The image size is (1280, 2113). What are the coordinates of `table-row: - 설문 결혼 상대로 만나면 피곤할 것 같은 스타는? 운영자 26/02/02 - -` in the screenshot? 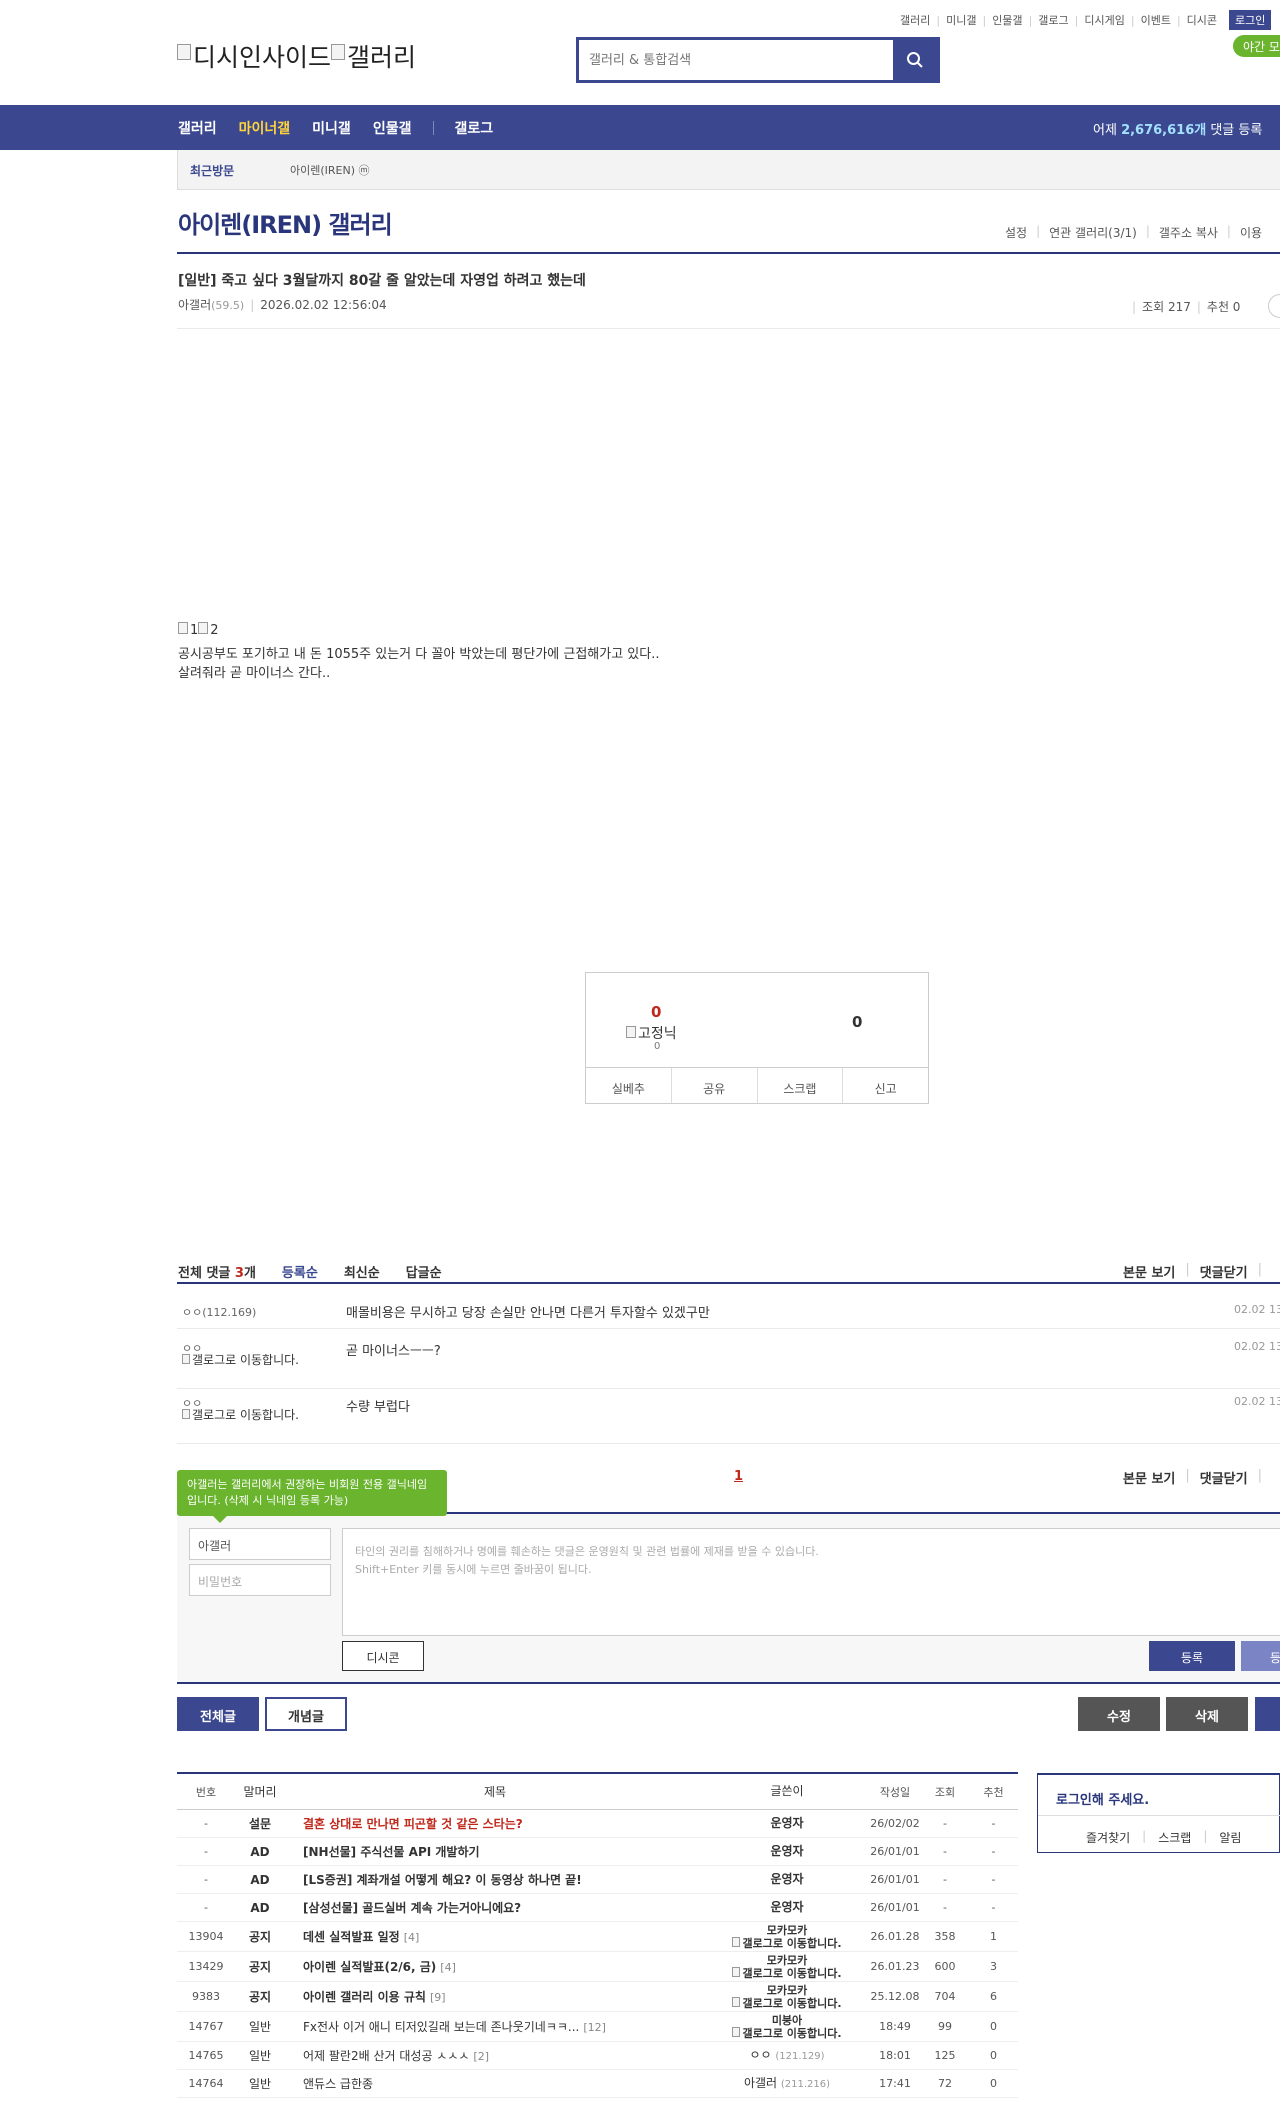 It's located at (597, 1824).